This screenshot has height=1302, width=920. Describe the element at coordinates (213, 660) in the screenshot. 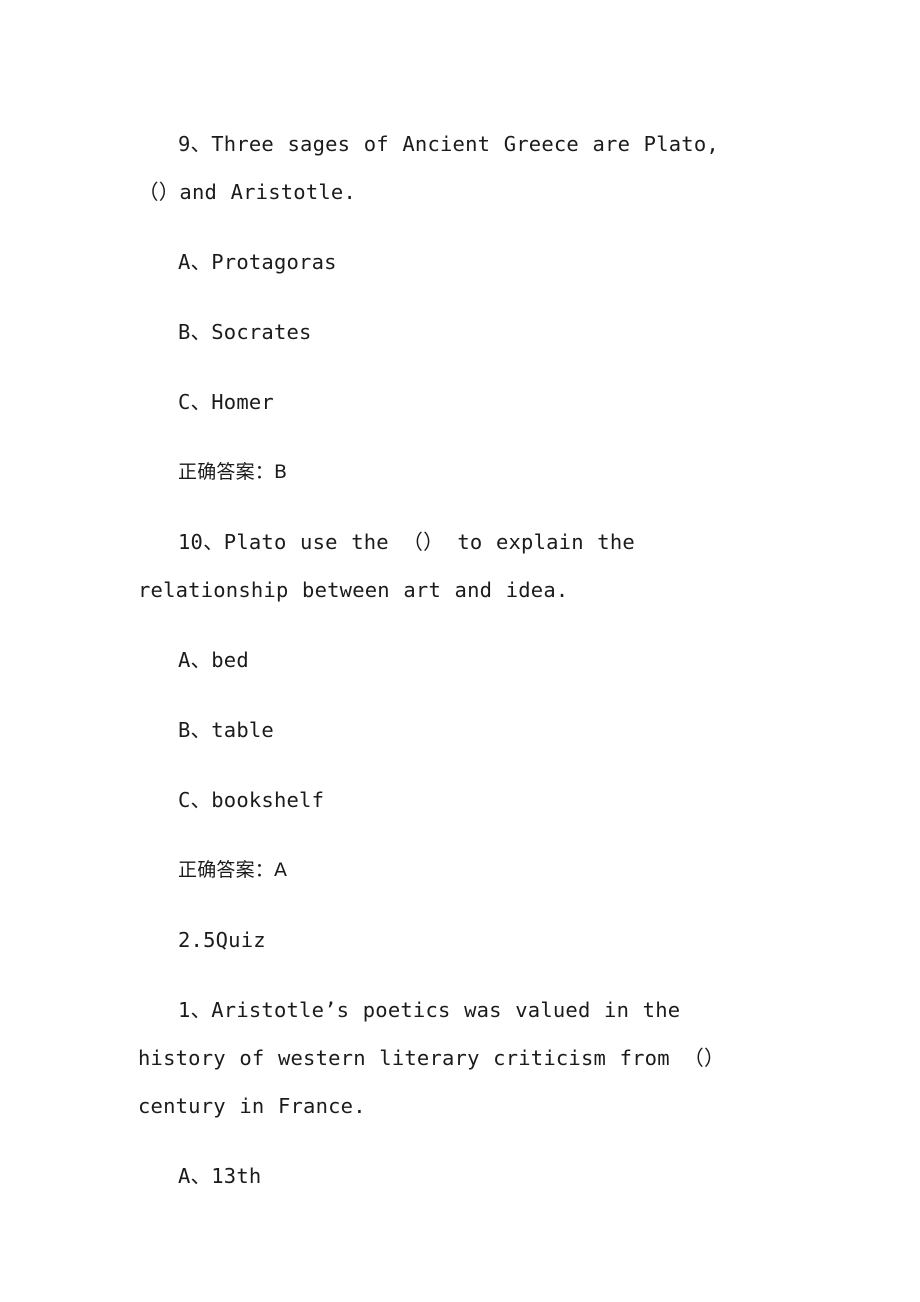

I see `question-10-option-a: A、bed` at that location.